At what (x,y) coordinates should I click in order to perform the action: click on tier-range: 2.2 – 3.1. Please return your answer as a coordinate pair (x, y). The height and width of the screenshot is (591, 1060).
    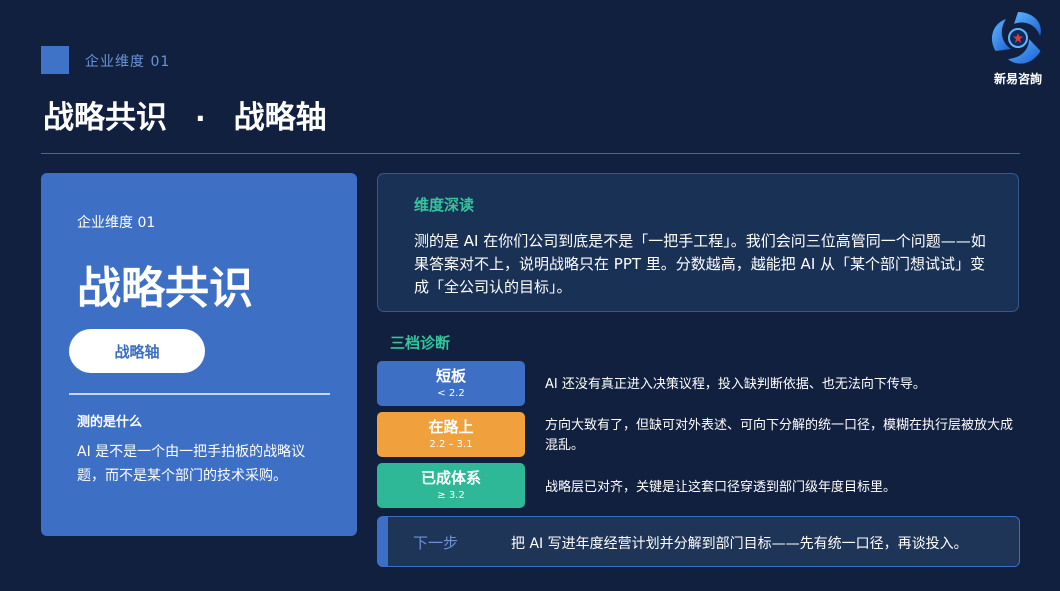
    Looking at the image, I should click on (451, 444).